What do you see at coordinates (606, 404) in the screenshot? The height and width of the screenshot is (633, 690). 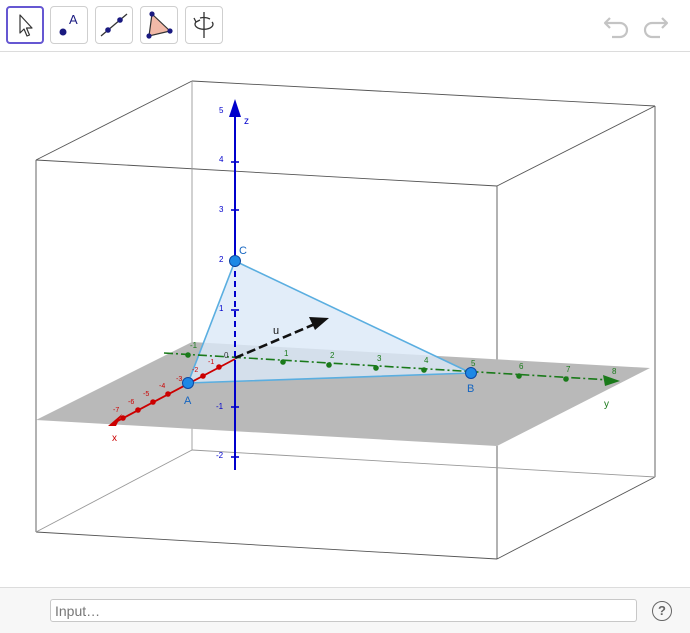 I see `y-axis-label: y` at bounding box center [606, 404].